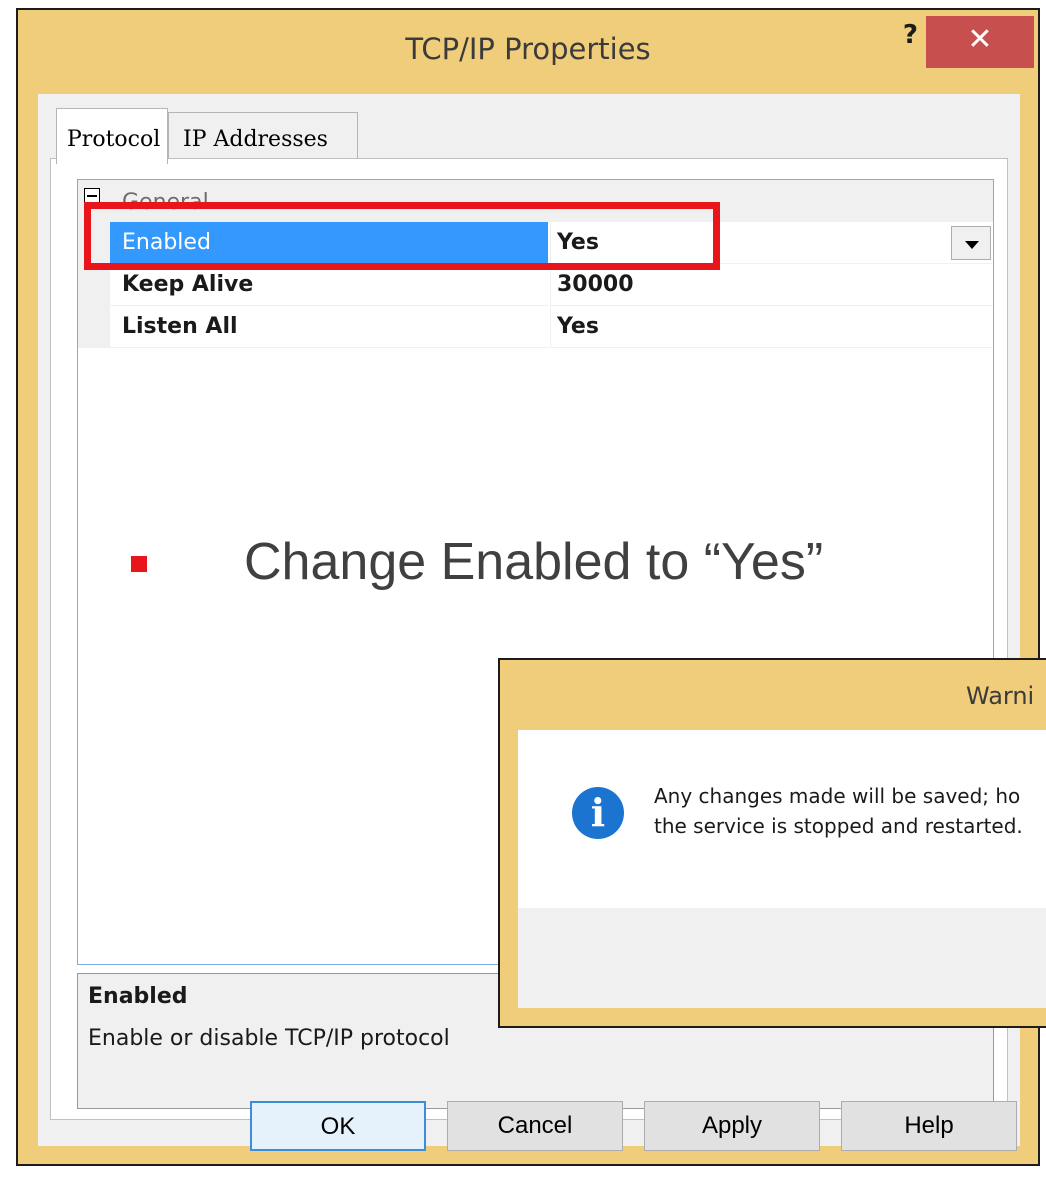 The height and width of the screenshot is (1177, 1046). I want to click on property-value: 30000, so click(771, 285).